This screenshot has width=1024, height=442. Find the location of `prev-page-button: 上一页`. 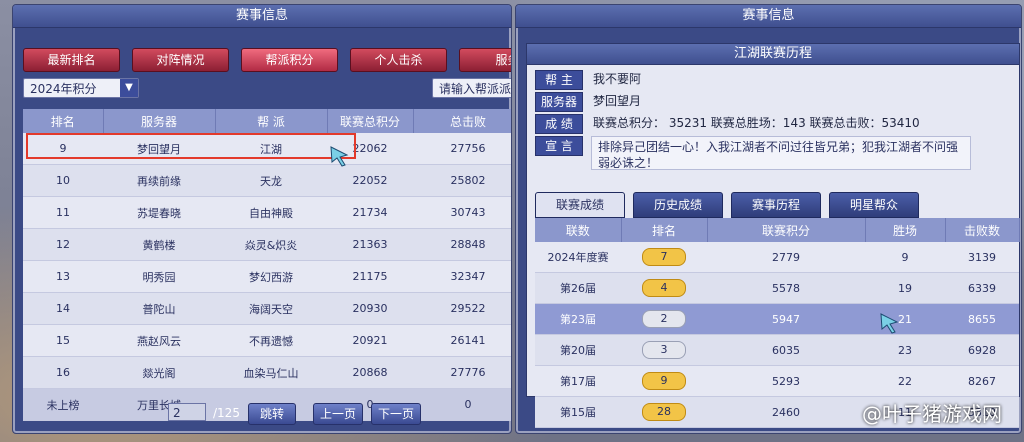

prev-page-button: 上一页 is located at coordinates (338, 414).